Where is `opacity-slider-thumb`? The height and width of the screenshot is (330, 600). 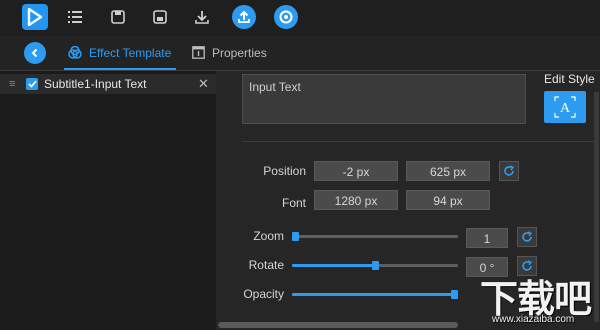
opacity-slider-thumb is located at coordinates (454, 294).